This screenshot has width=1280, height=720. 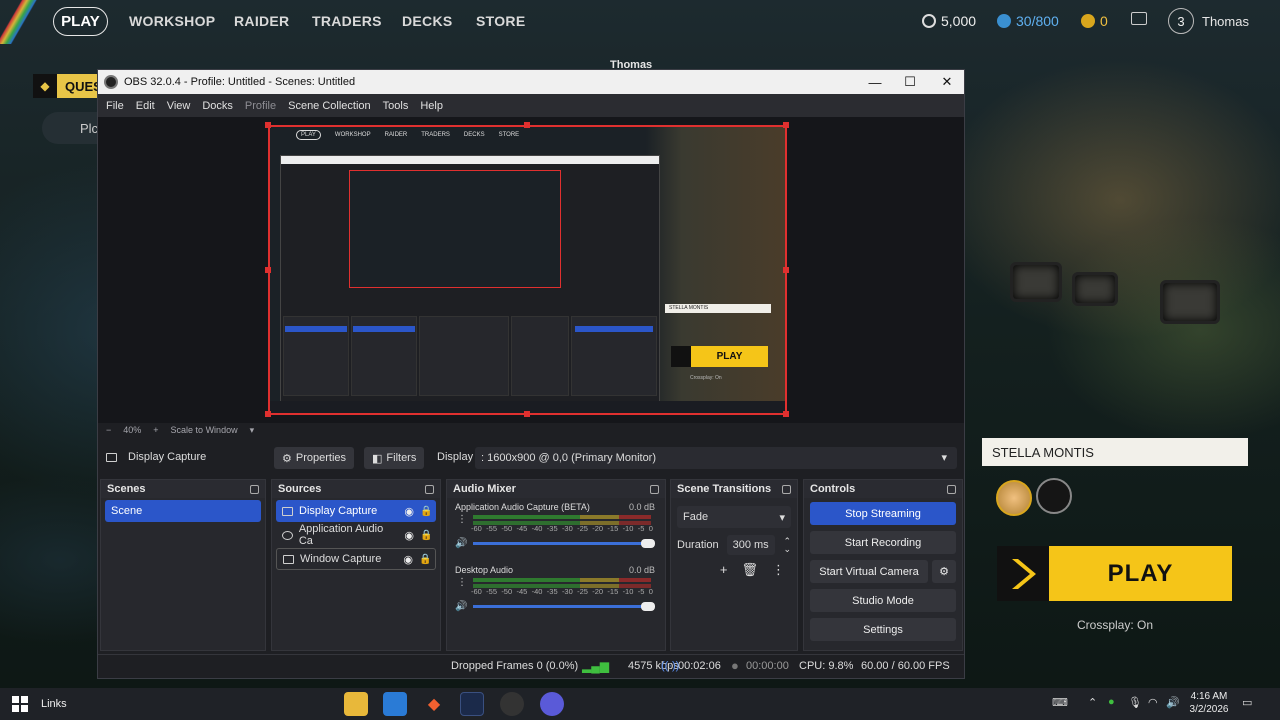 What do you see at coordinates (145, 106) in the screenshot?
I see `menu-edit: Edit` at bounding box center [145, 106].